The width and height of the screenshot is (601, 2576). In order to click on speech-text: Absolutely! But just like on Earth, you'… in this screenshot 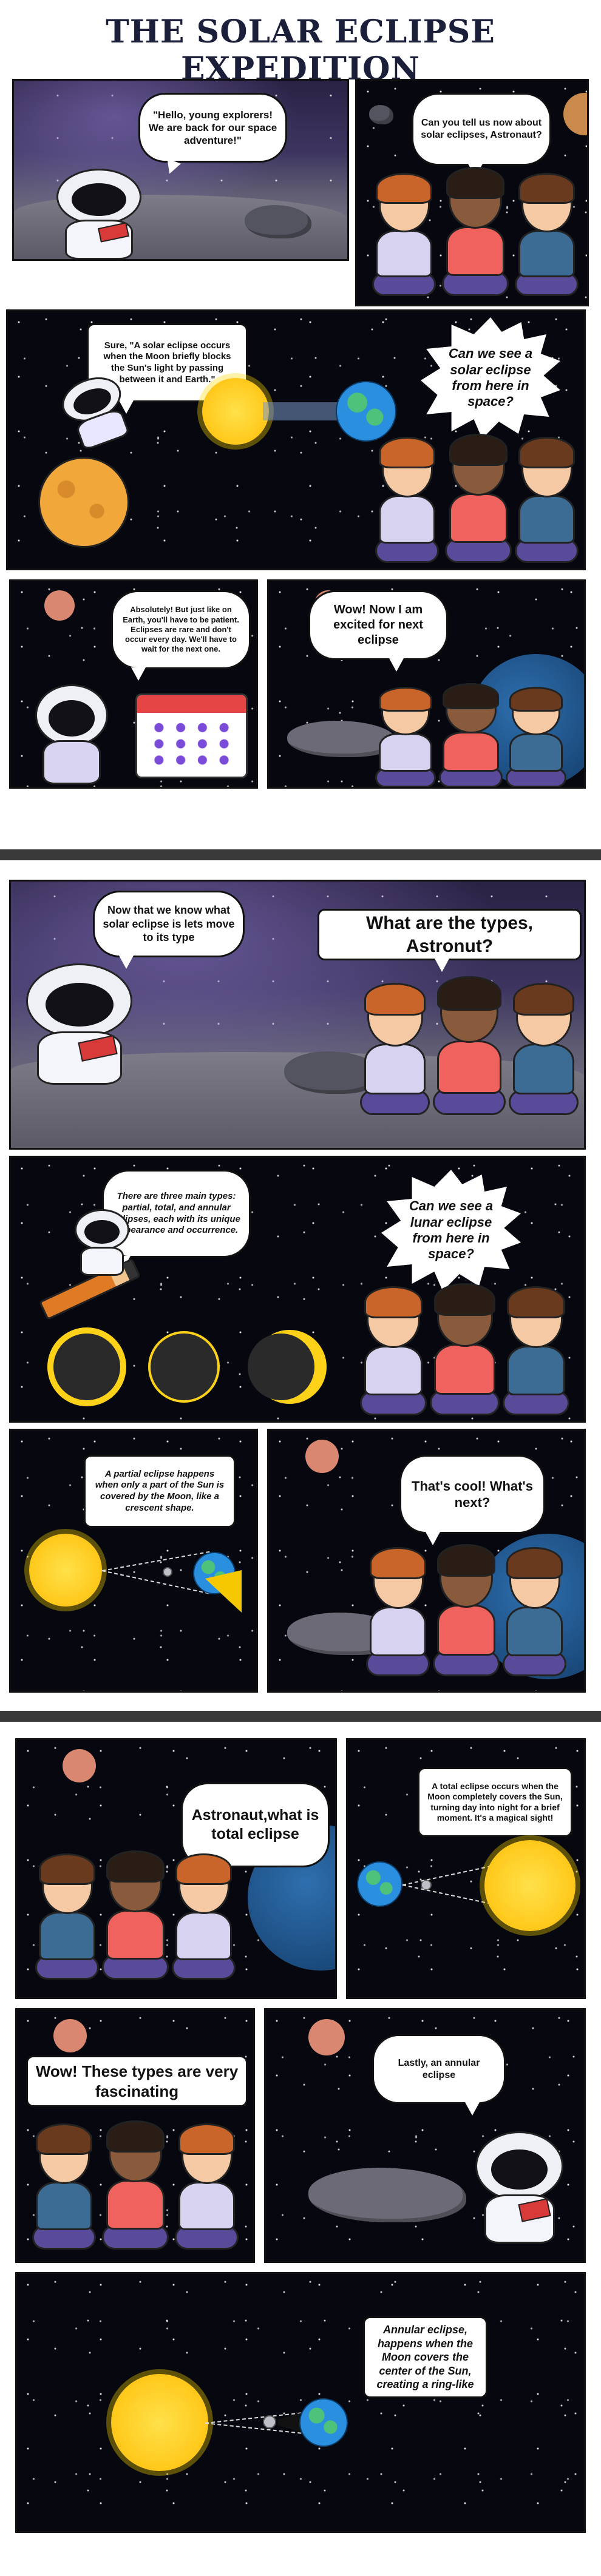, I will do `click(181, 629)`.